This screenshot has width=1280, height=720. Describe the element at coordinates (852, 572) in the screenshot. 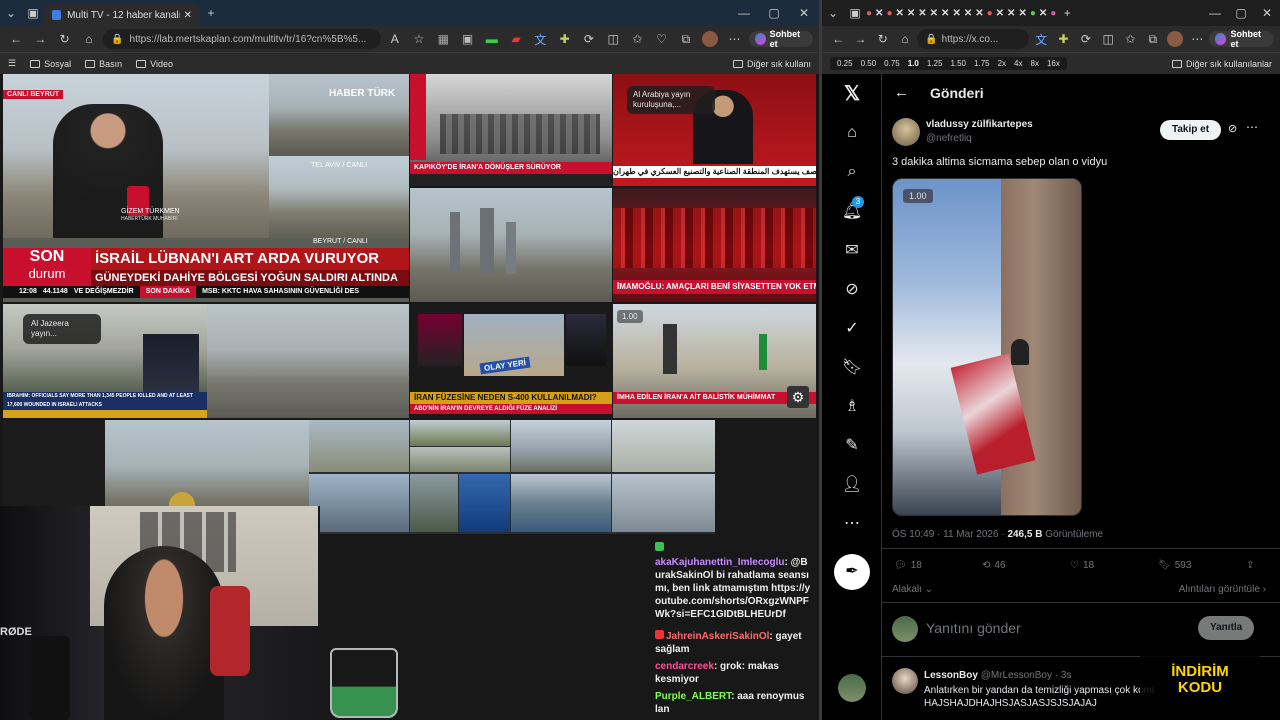

I see `compose-post-button: ✒` at that location.